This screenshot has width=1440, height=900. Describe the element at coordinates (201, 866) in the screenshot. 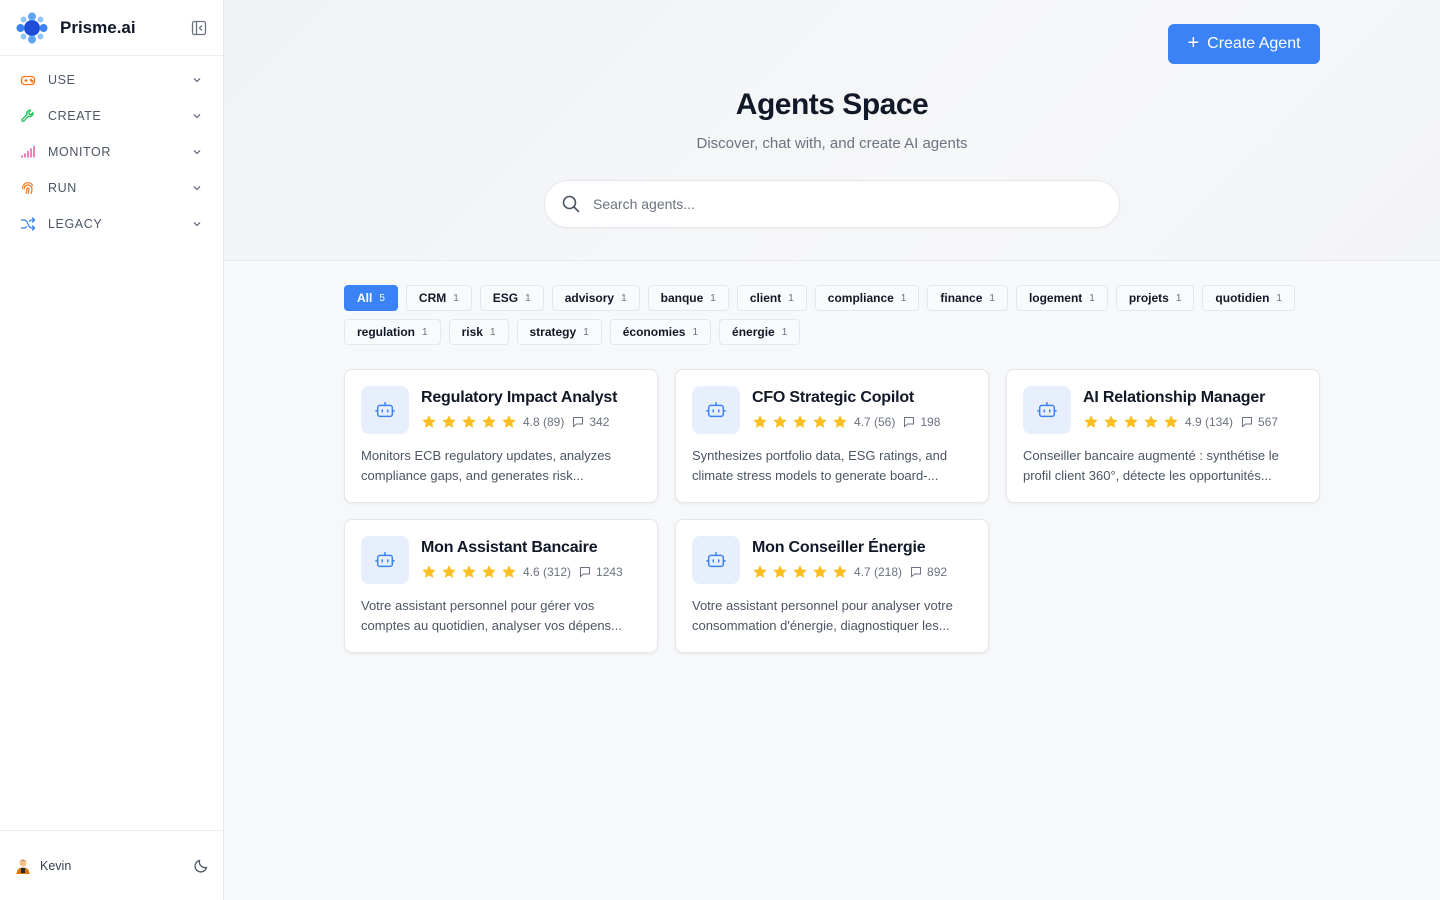

I see `moon-icon` at that location.